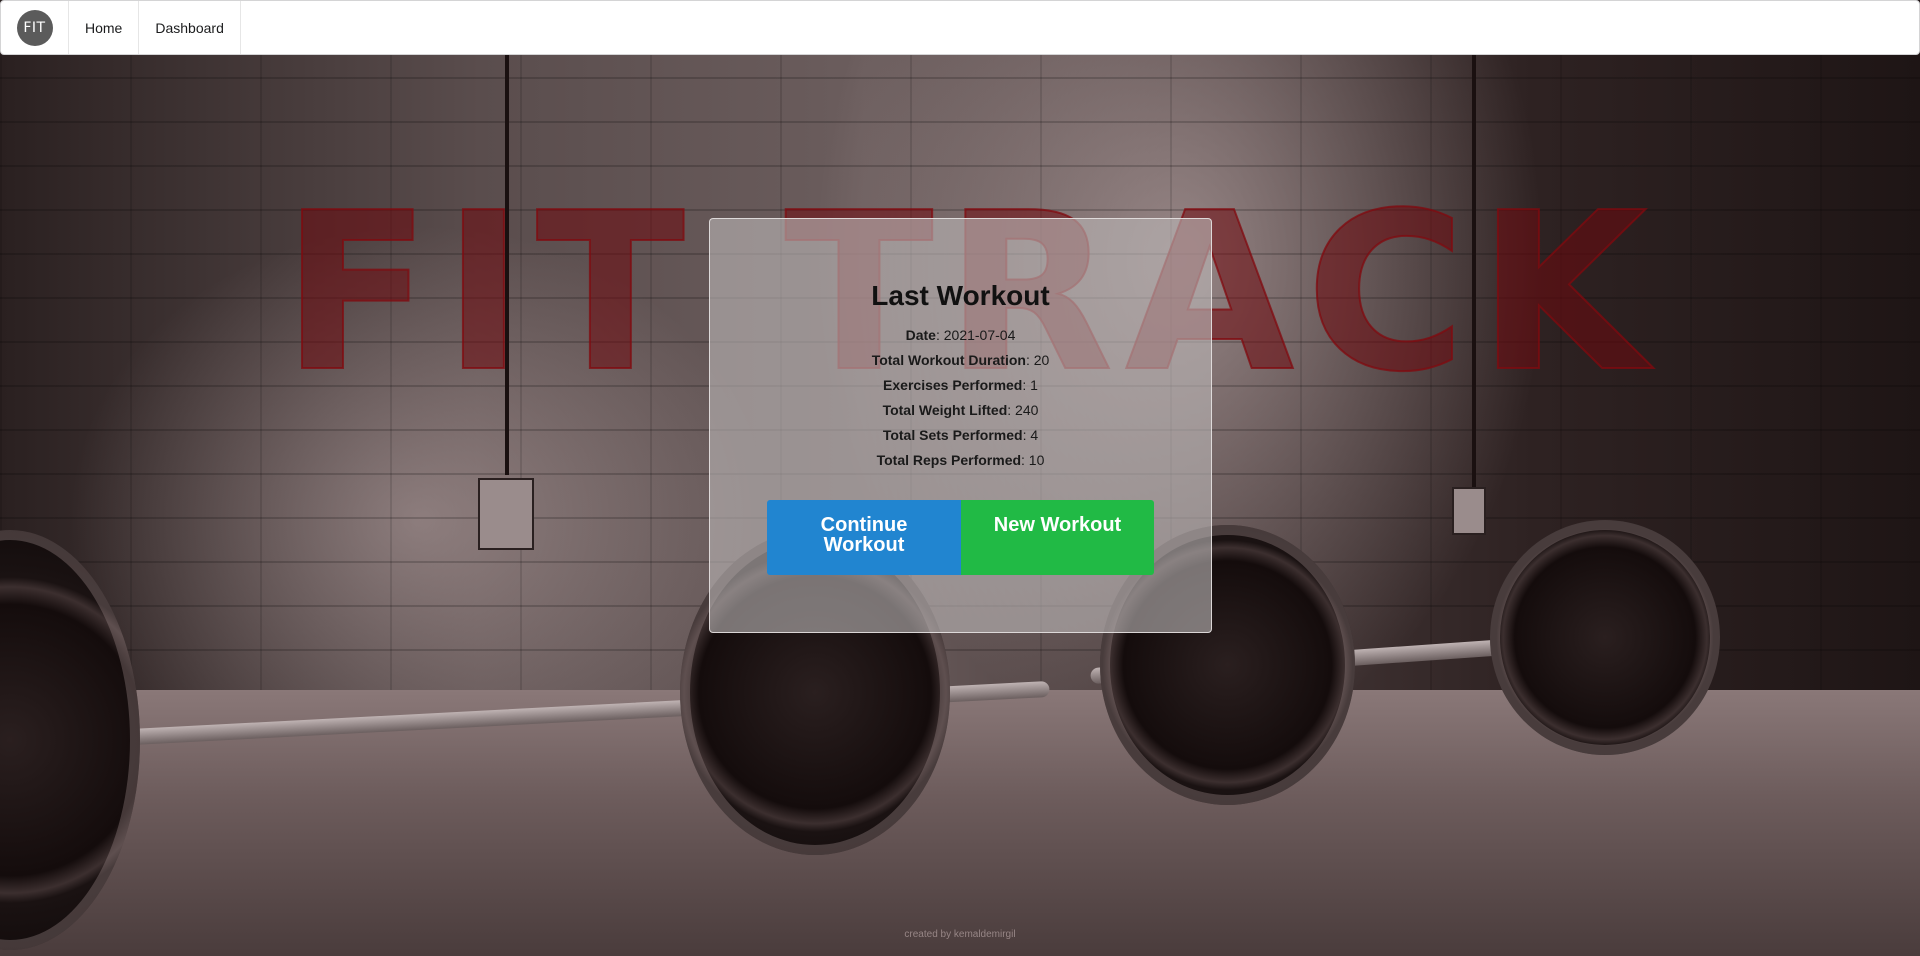 The height and width of the screenshot is (956, 1920). What do you see at coordinates (945, 410) in the screenshot?
I see `stat-label: Total Weight Lifted` at bounding box center [945, 410].